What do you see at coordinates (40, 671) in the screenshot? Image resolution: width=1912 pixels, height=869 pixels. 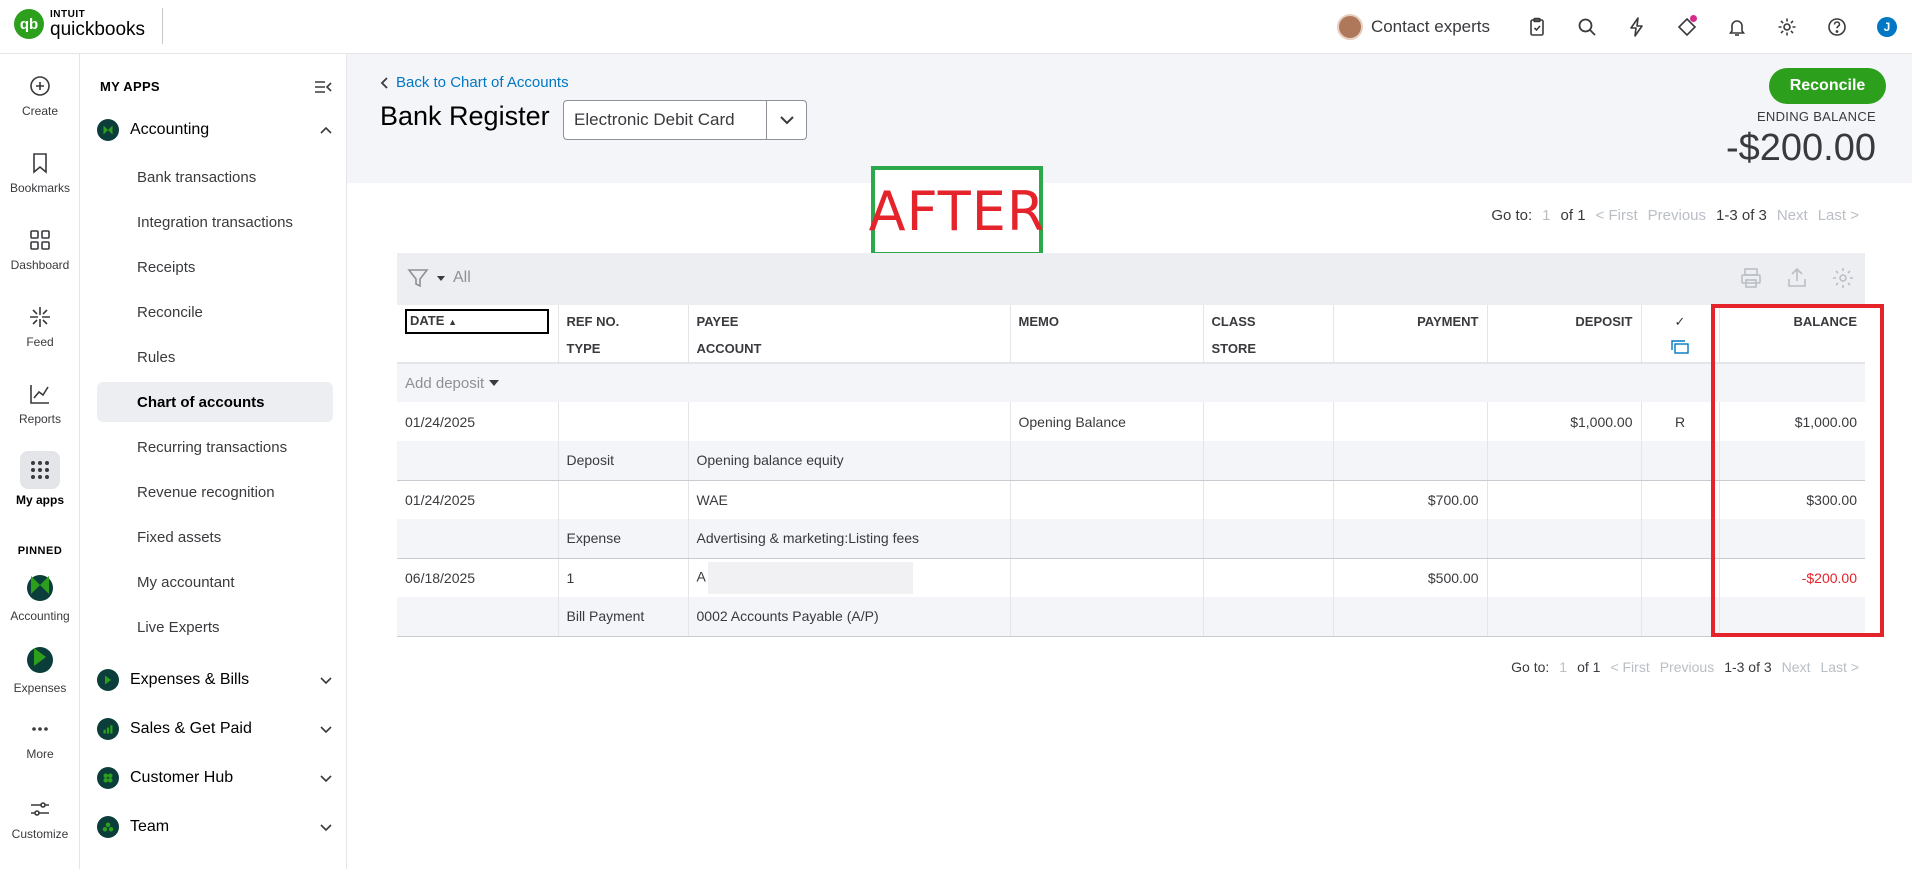 I see `rail-pinned-expenses: Expenses` at bounding box center [40, 671].